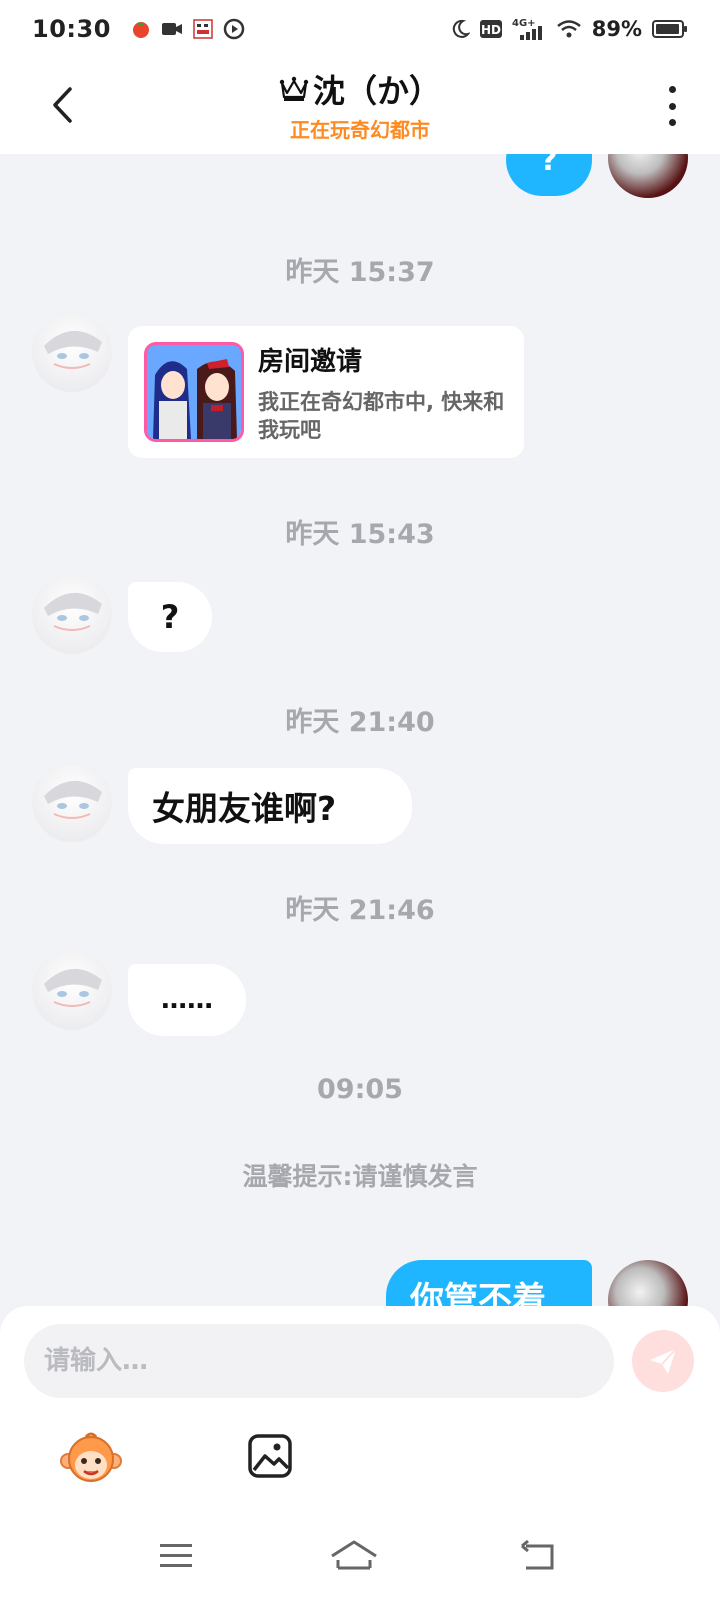 The height and width of the screenshot is (1600, 720). What do you see at coordinates (360, 1089) in the screenshot?
I see `time-divider: 09:05` at bounding box center [360, 1089].